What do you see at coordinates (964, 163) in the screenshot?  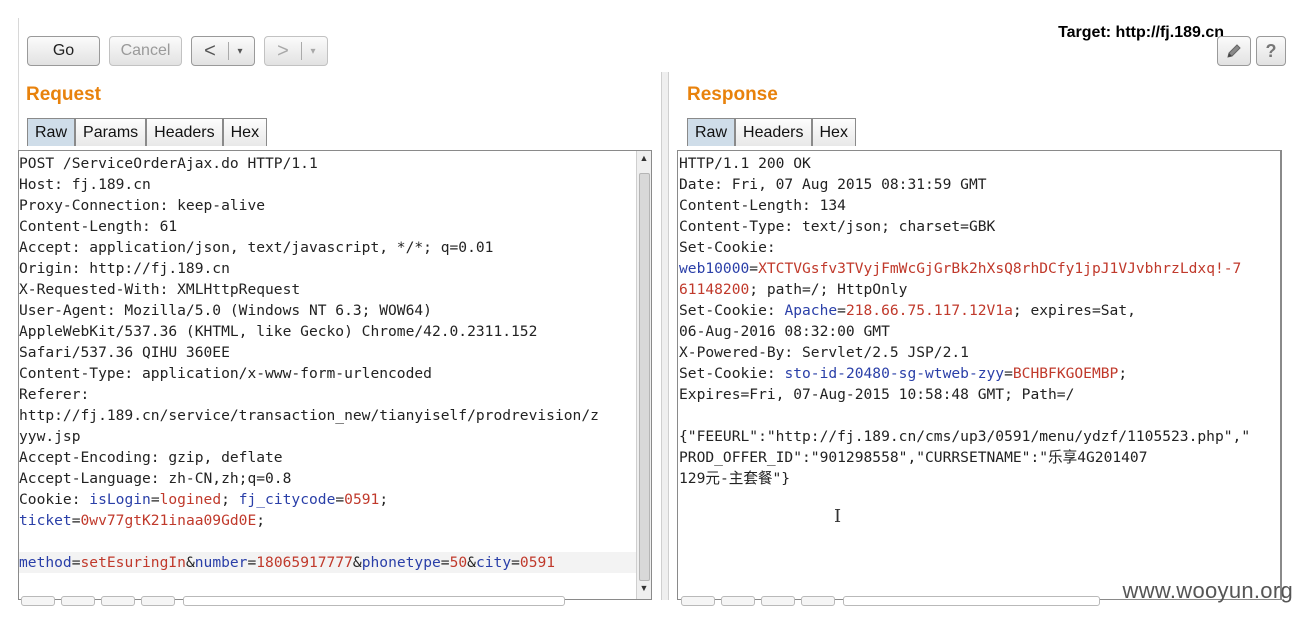 I see `code-line: HTTP/1.1 200 OK` at bounding box center [964, 163].